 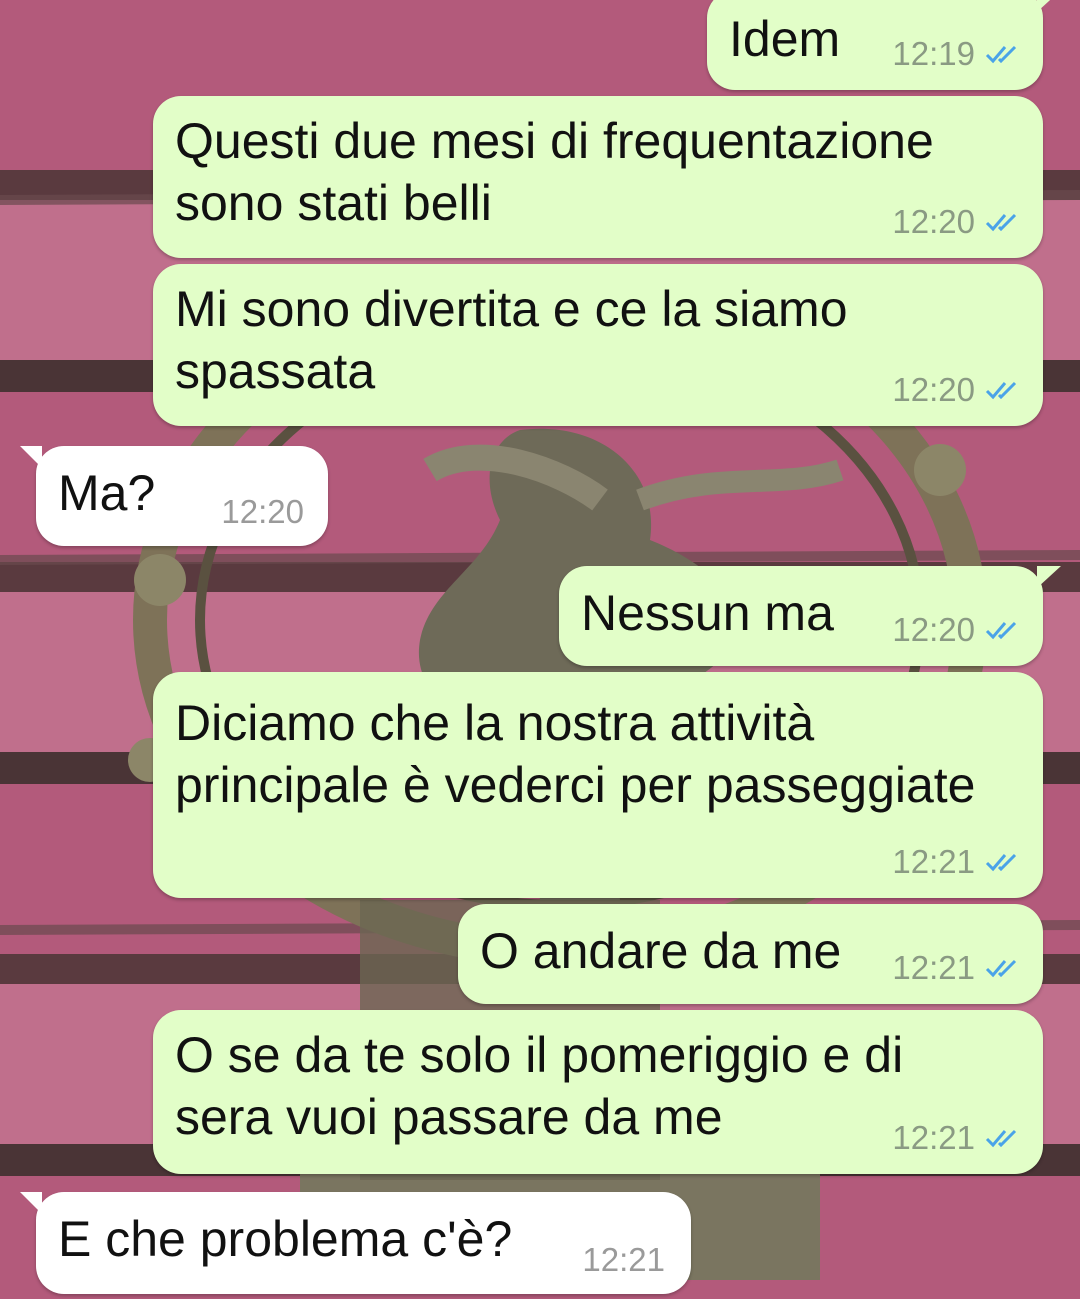 What do you see at coordinates (884, 45) in the screenshot?
I see `message-bubble-outgoing: Idem 12:19` at bounding box center [884, 45].